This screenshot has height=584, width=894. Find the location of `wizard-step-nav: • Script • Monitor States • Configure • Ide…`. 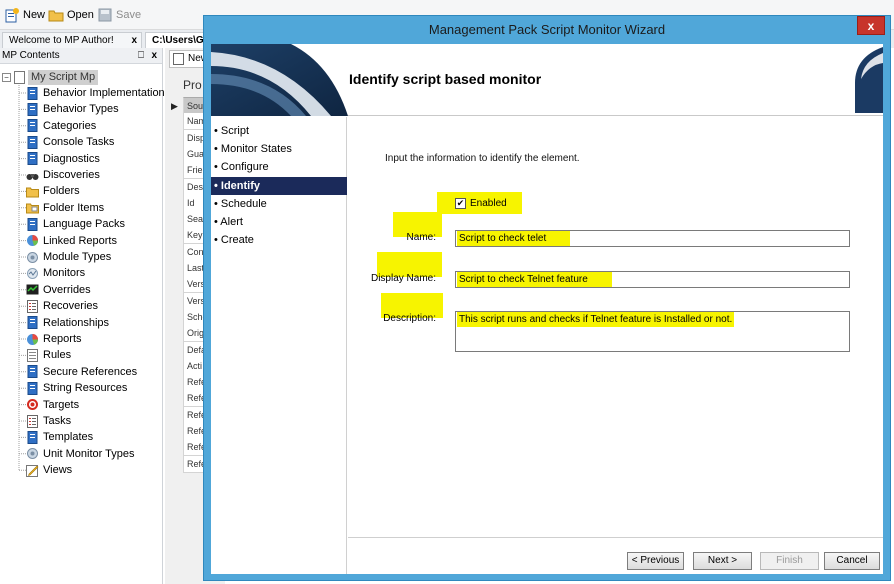

wizard-step-nav: • Script • Monitor States • Configure • Ide… is located at coordinates (279, 345).